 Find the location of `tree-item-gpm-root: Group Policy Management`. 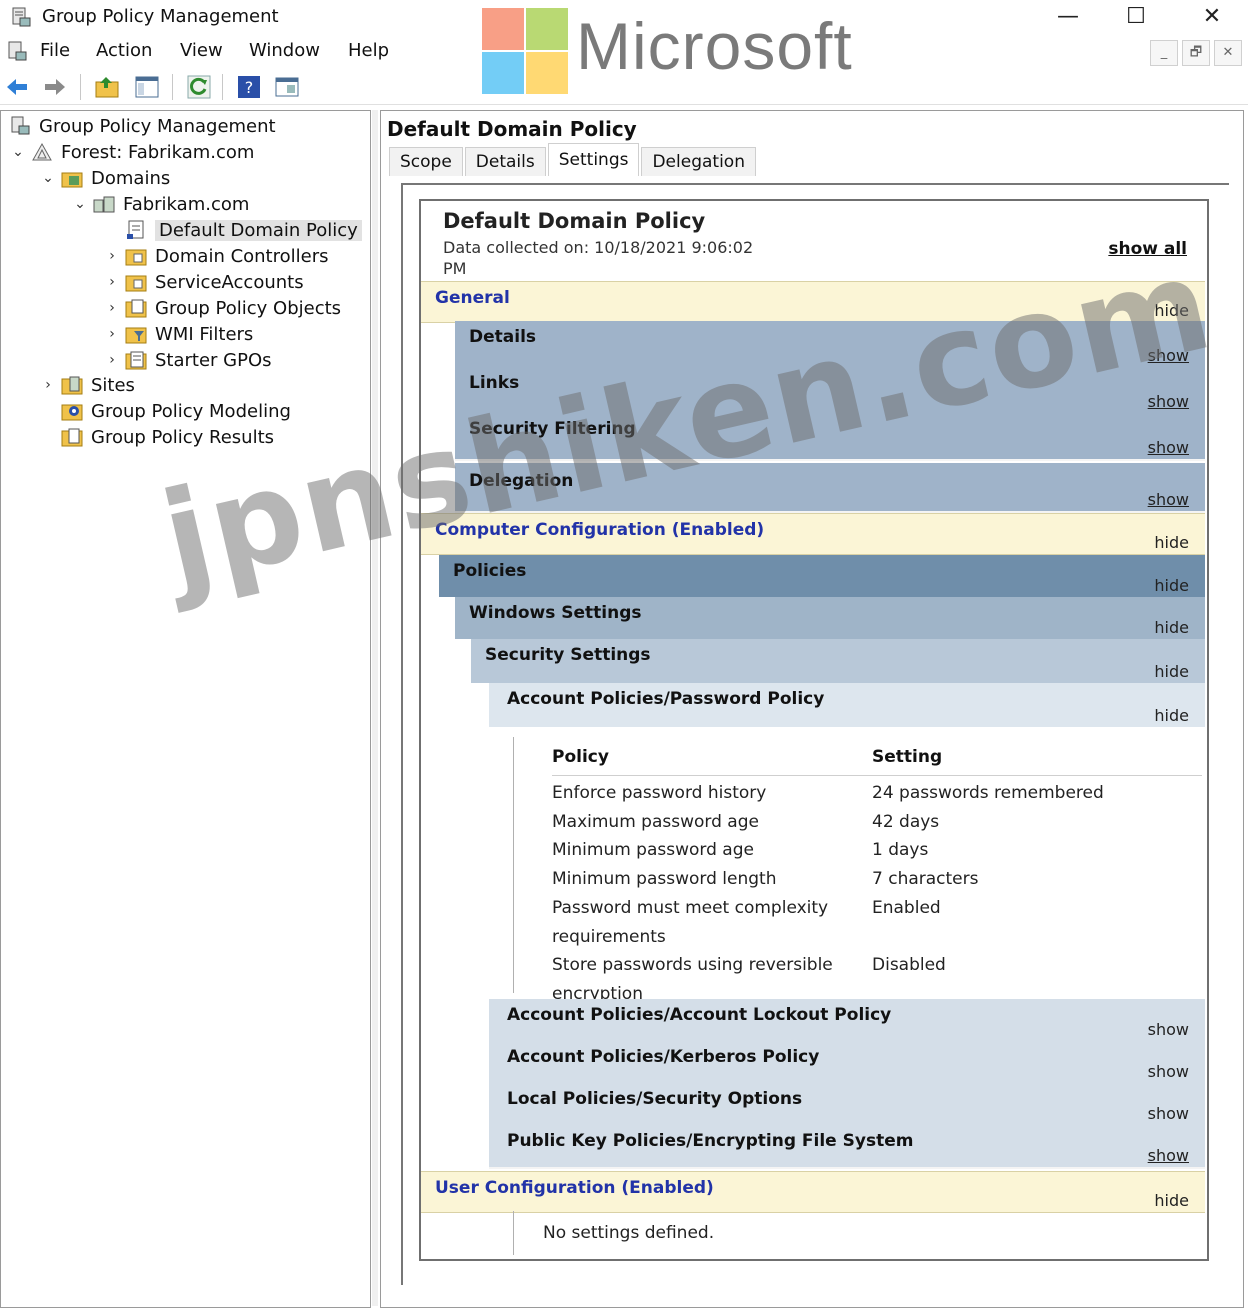

tree-item-gpm-root: Group Policy Management is located at coordinates (140, 126).